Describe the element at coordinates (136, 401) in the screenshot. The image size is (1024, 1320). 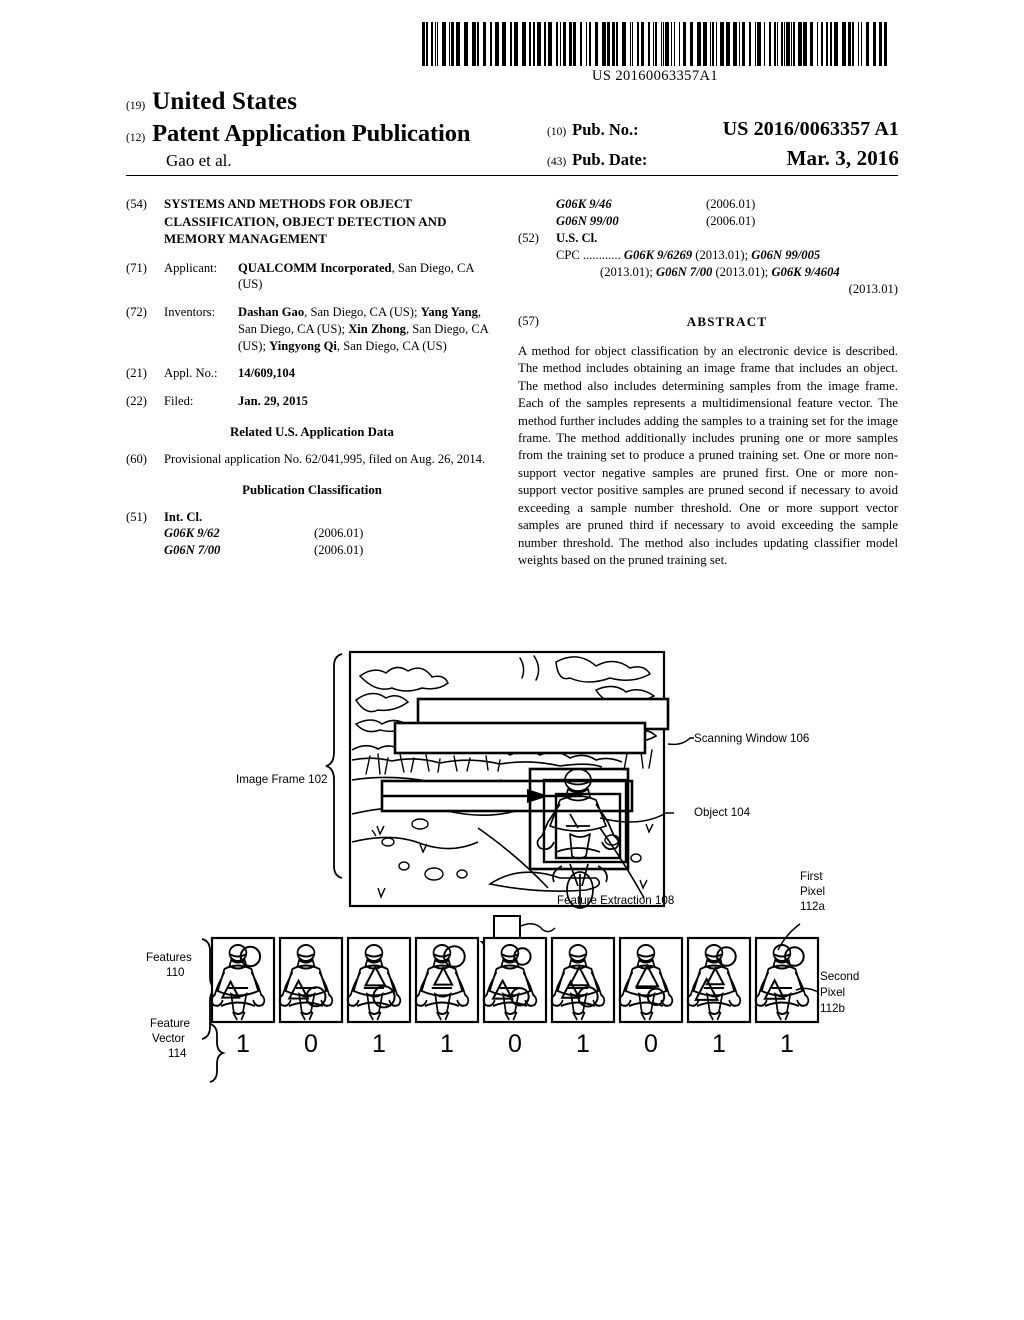
I see `filed-code: (22)` at that location.